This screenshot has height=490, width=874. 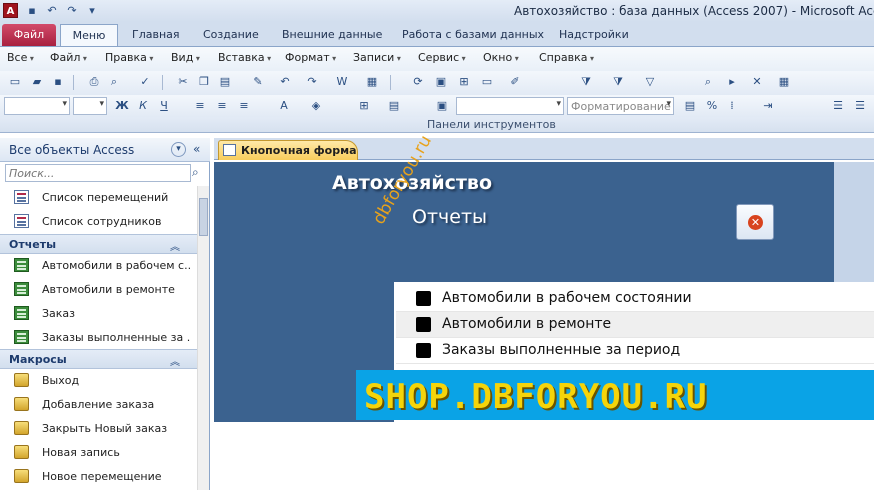 I want to click on menu-file: Файл, so click(x=68, y=57).